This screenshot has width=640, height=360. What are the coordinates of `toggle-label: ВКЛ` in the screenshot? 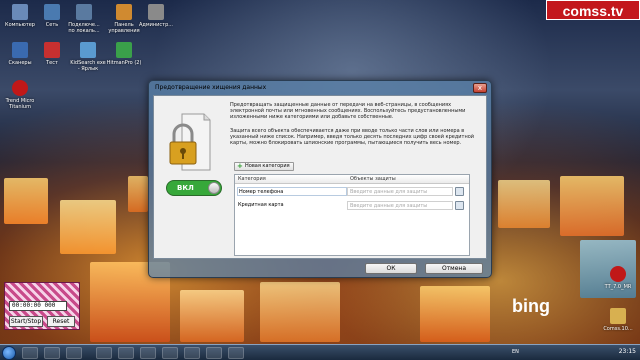 It's located at (185, 188).